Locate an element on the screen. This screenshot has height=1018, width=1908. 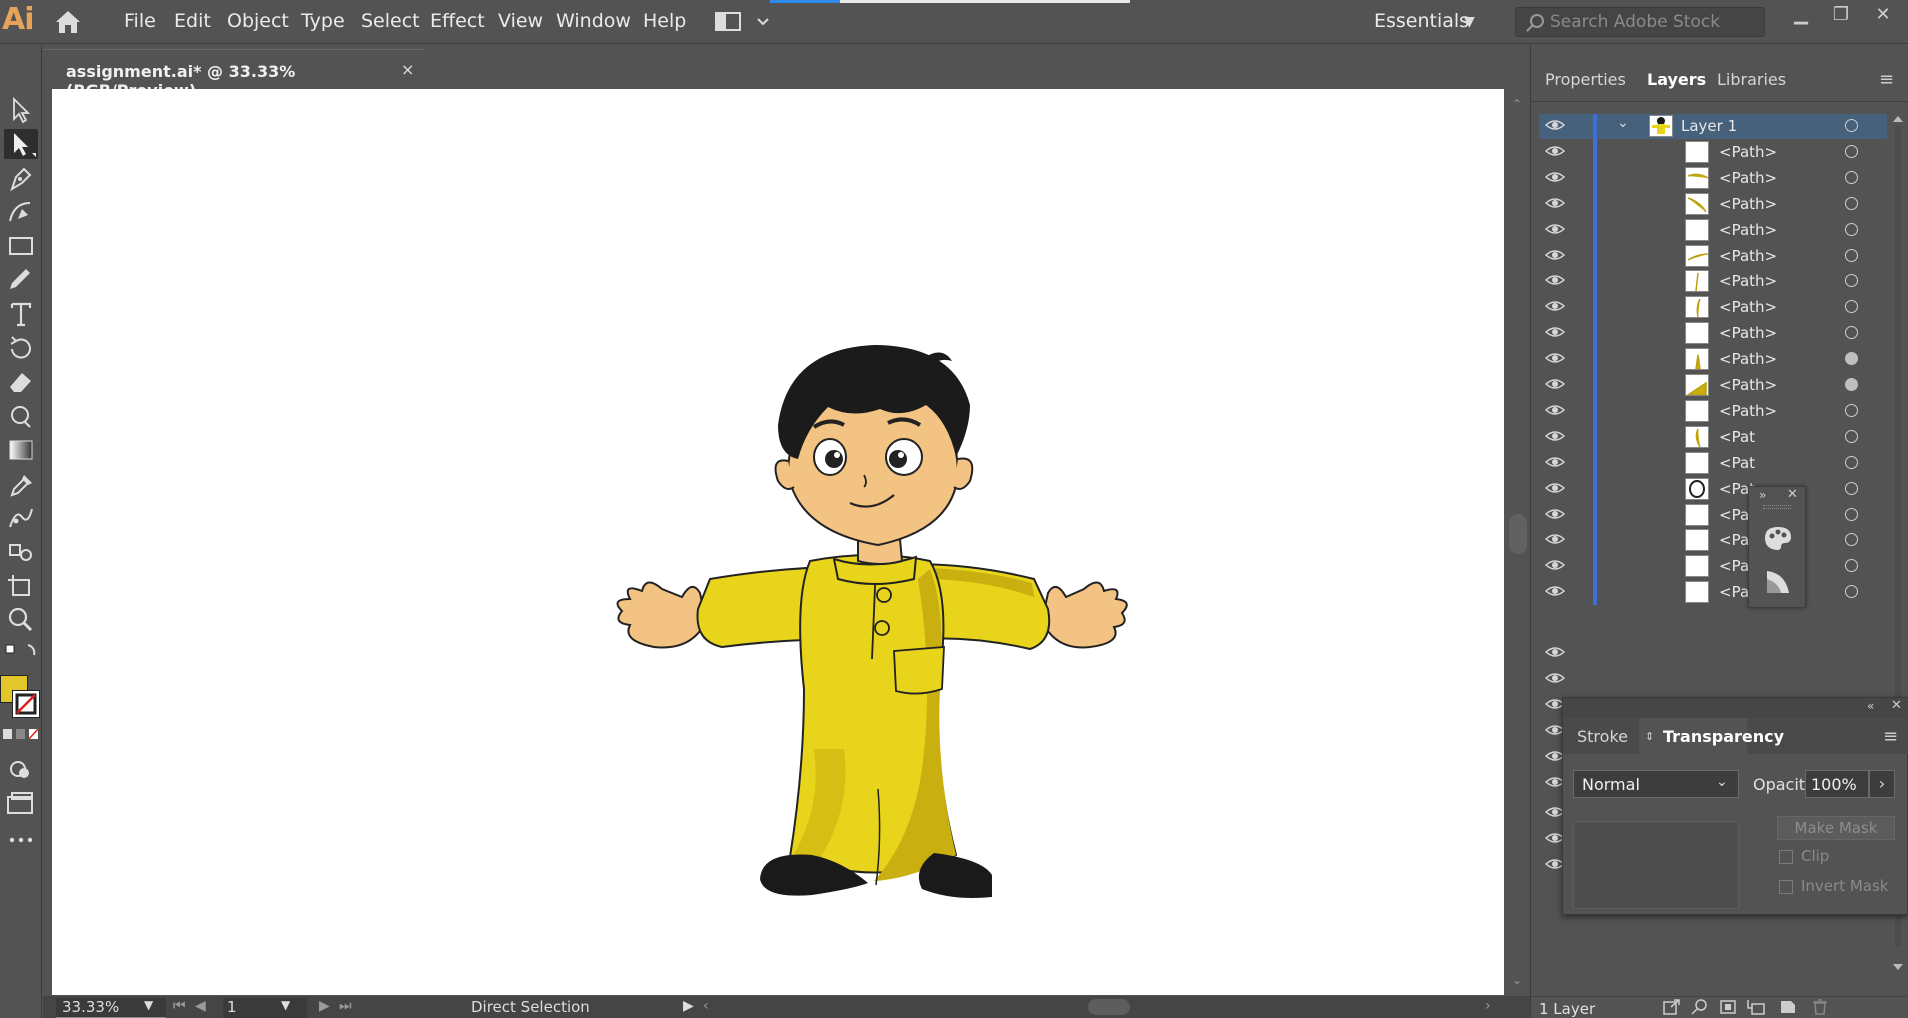
pencil-tool-icon is located at coordinates (21, 280).